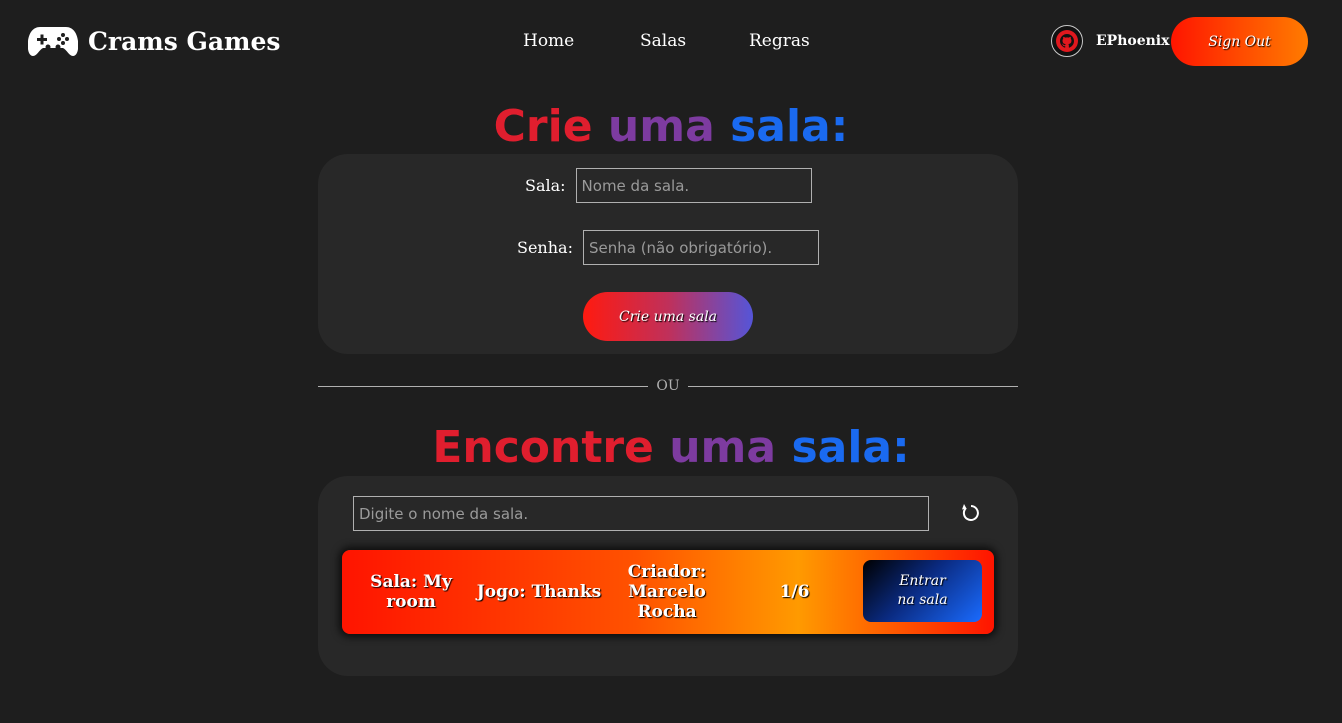  What do you see at coordinates (1239, 41) in the screenshot?
I see `sign-out-button: Sign Out` at bounding box center [1239, 41].